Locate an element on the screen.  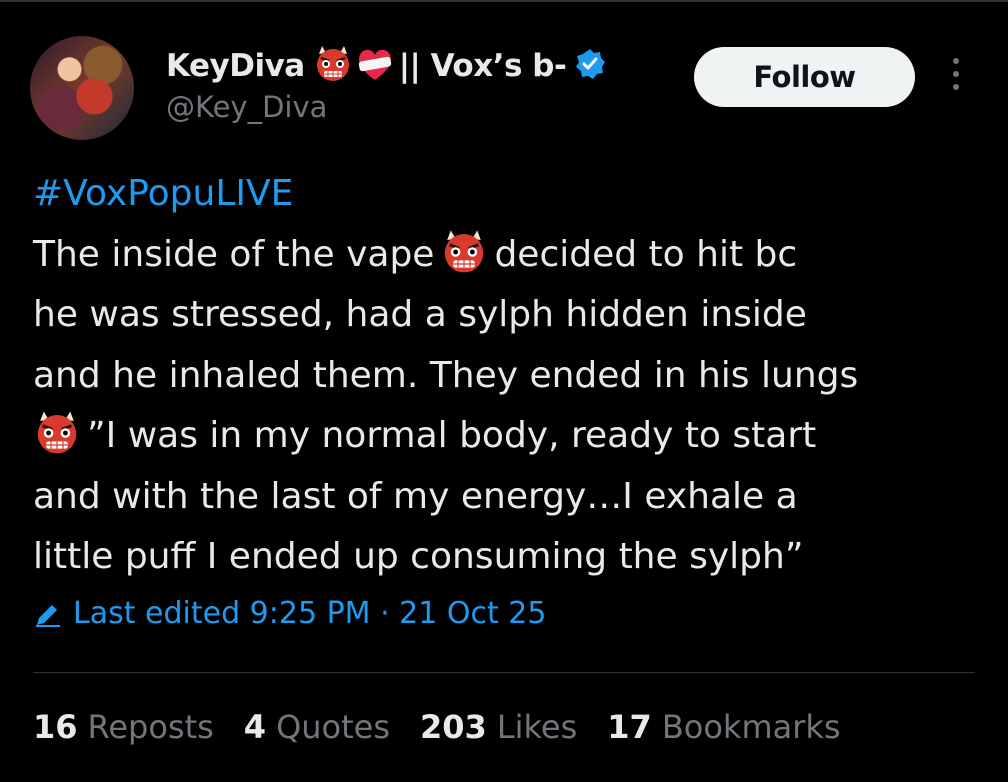
likes-label: Likes is located at coordinates (537, 727).